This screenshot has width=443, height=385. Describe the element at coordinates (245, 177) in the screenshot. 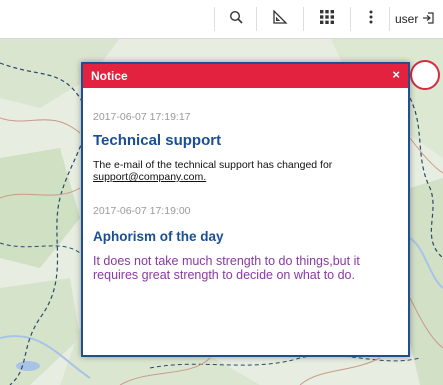

I see `support-email-link: support@company.com.` at that location.